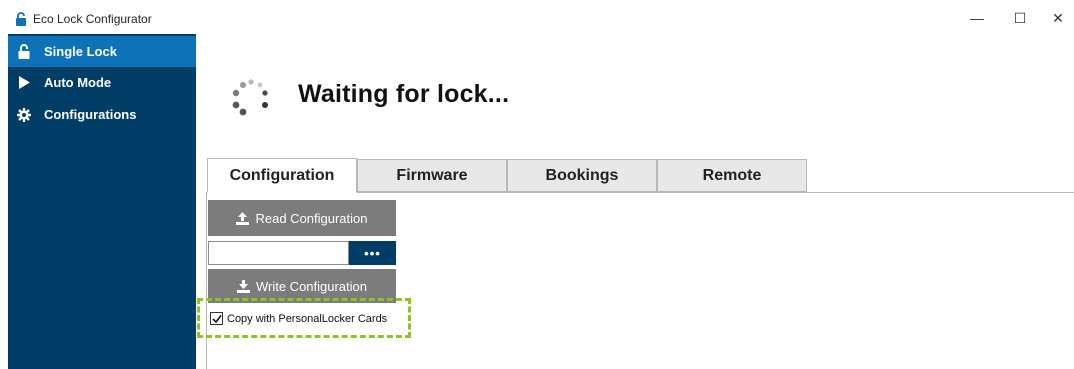 The height and width of the screenshot is (369, 1074). What do you see at coordinates (24, 52) in the screenshot?
I see `unlock-icon` at bounding box center [24, 52].